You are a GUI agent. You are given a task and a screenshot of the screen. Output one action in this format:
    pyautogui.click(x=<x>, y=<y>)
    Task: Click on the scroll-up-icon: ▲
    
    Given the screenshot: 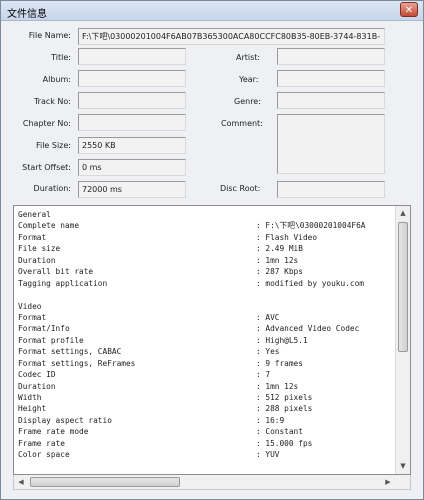 What is the action you would take?
    pyautogui.click(x=403, y=213)
    